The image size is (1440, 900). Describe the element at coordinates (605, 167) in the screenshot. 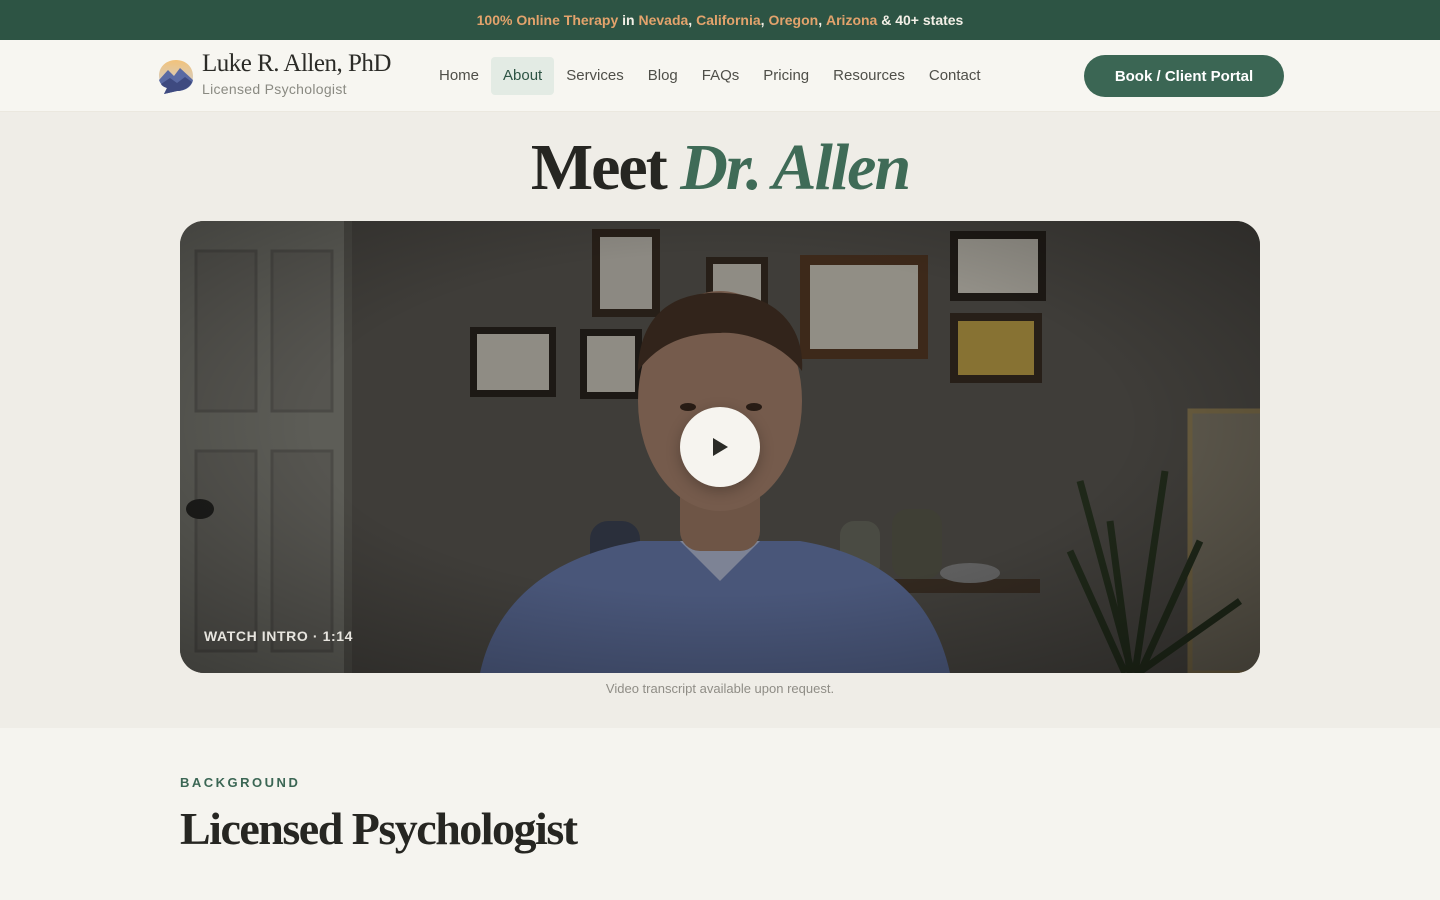

I see `title-plain: Meet` at that location.